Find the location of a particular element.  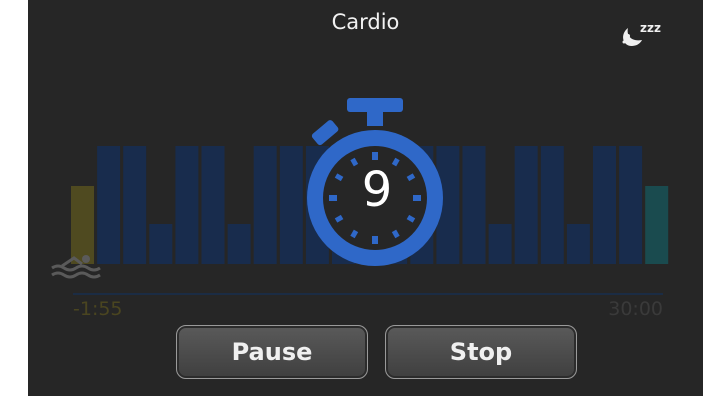

timeline-axis is located at coordinates (368, 294).